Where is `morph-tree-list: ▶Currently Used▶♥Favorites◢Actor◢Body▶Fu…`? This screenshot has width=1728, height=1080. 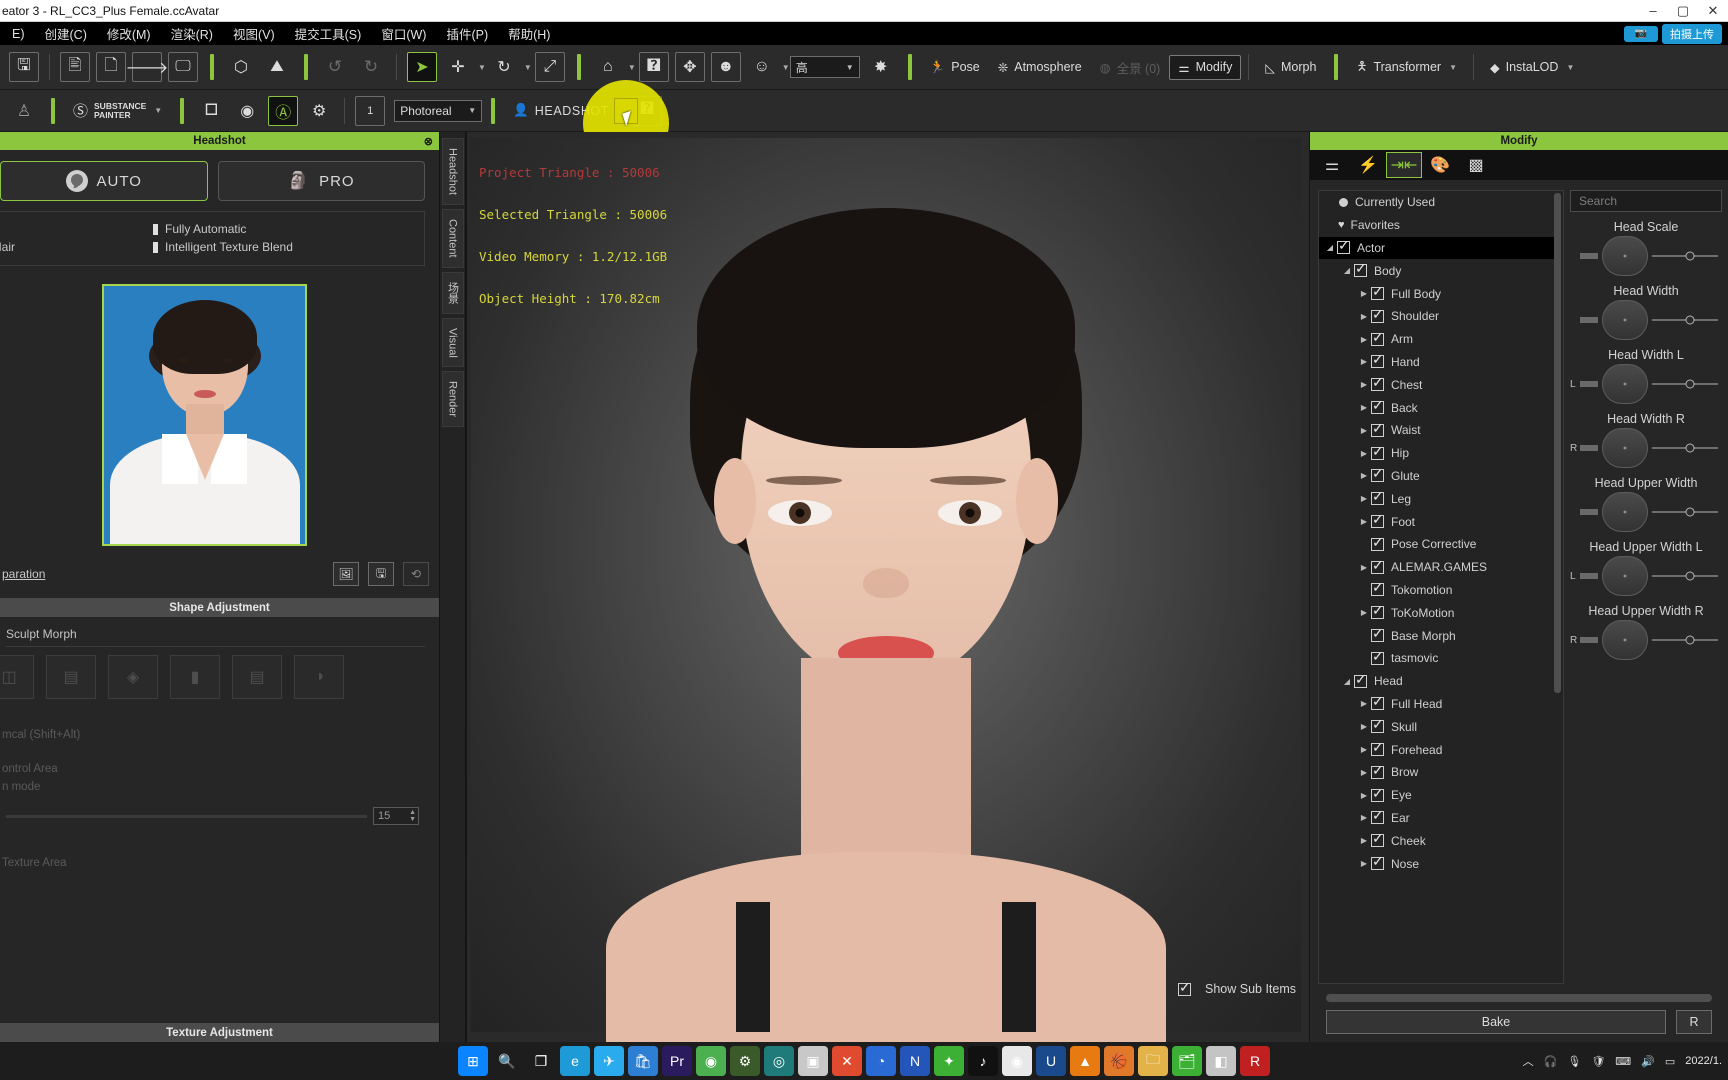 morph-tree-list: ▶Currently Used▶♥Favorites◢Actor◢Body▶Fu… is located at coordinates (1436, 587).